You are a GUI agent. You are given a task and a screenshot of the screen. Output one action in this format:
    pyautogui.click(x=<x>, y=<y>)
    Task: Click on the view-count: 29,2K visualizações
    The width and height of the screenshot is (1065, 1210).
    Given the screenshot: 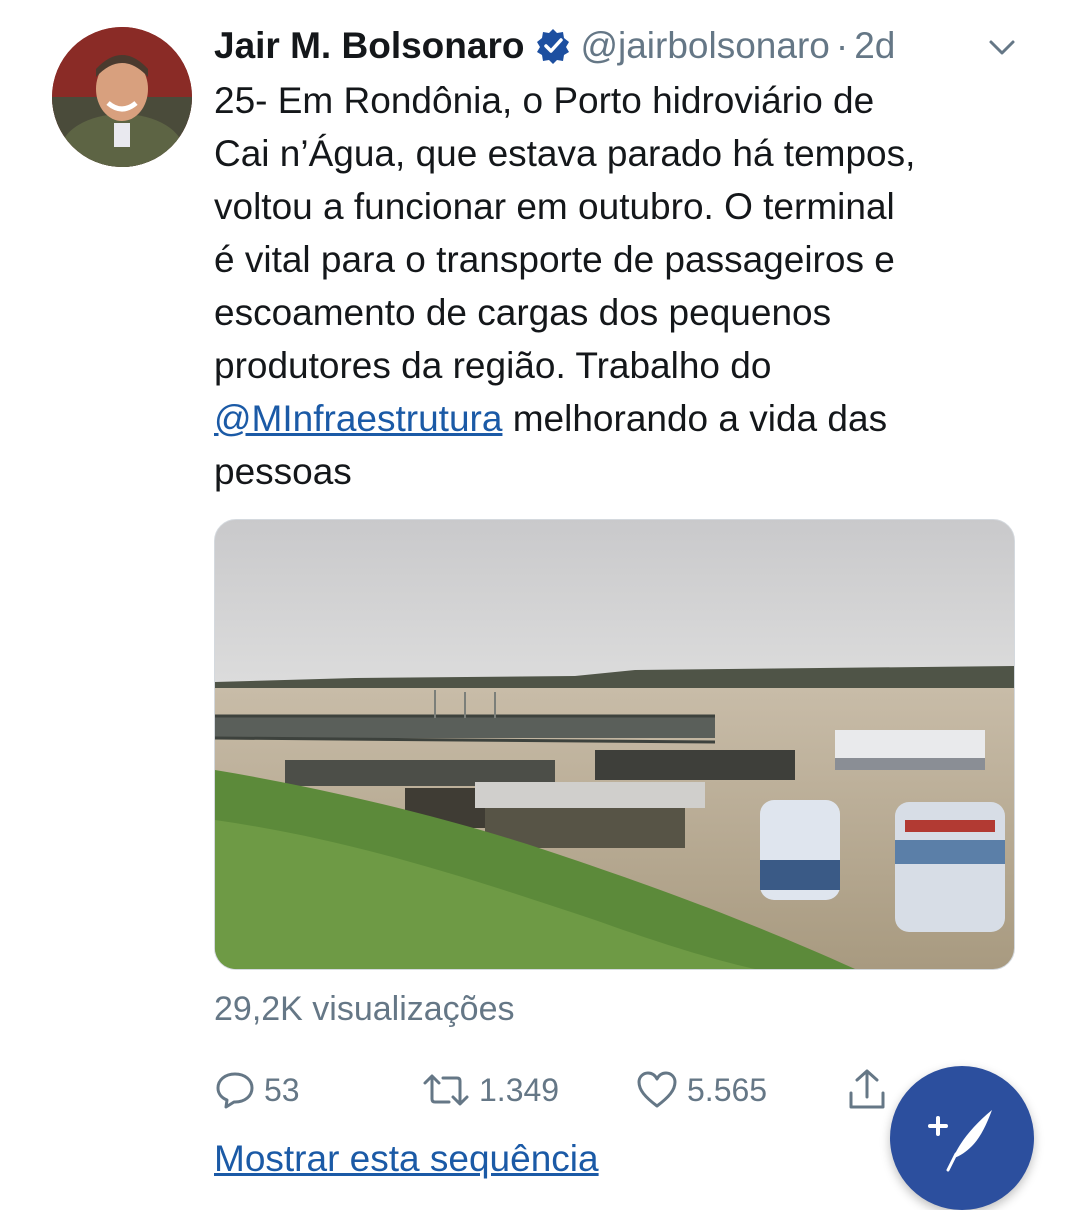 What is the action you would take?
    pyautogui.click(x=364, y=1009)
    